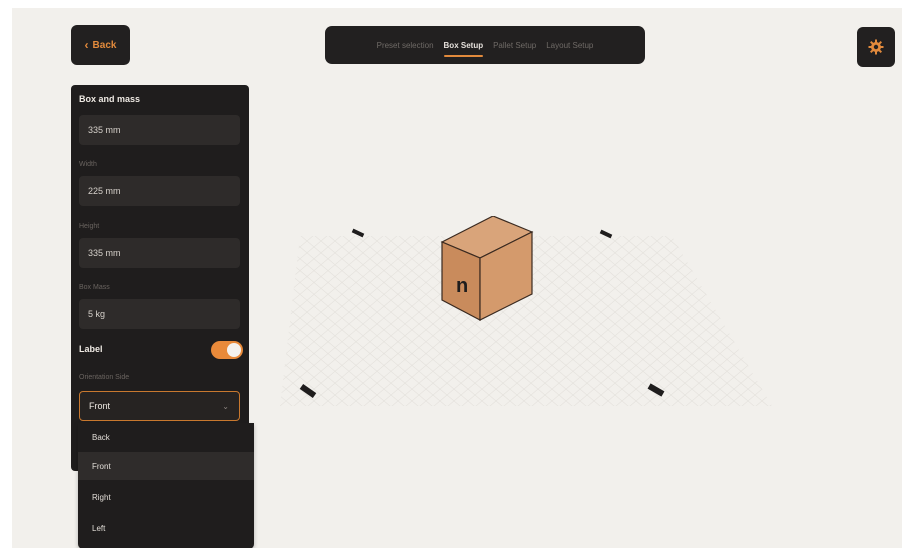 The height and width of the screenshot is (552, 908). I want to click on box-mass-label: Box Mass, so click(94, 287).